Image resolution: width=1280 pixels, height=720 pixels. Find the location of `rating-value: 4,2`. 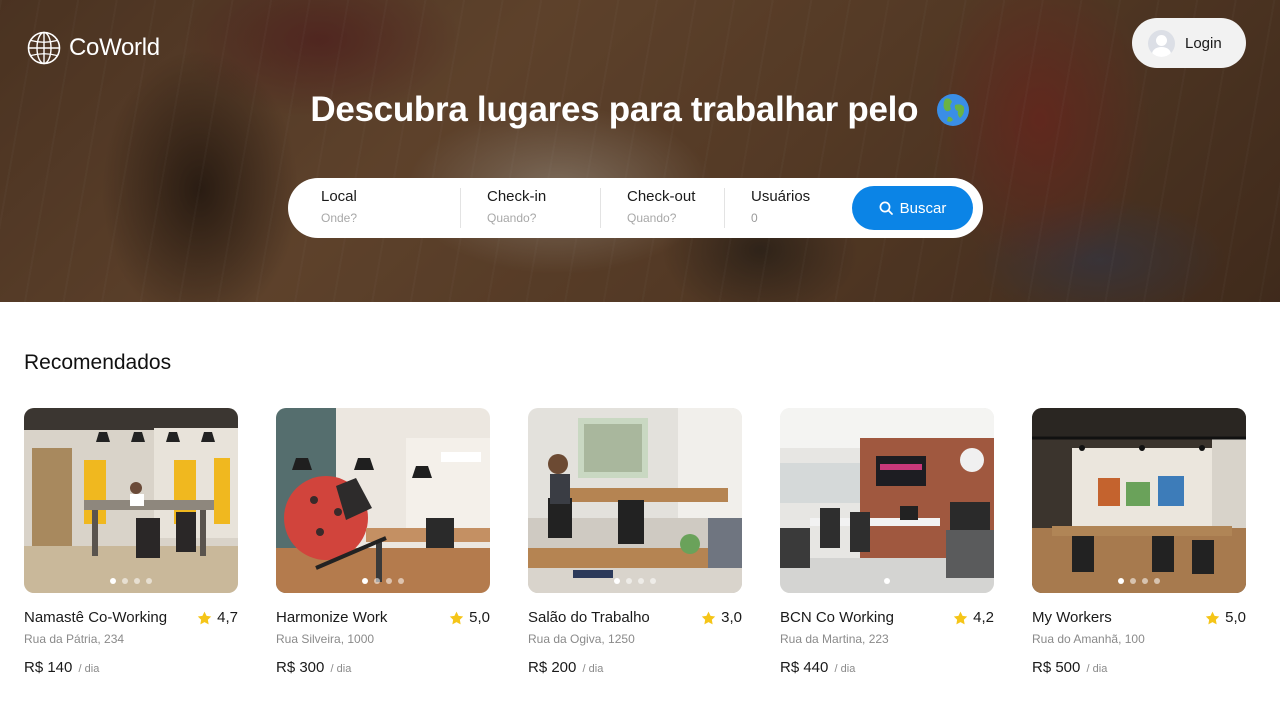

rating-value: 4,2 is located at coordinates (983, 617).